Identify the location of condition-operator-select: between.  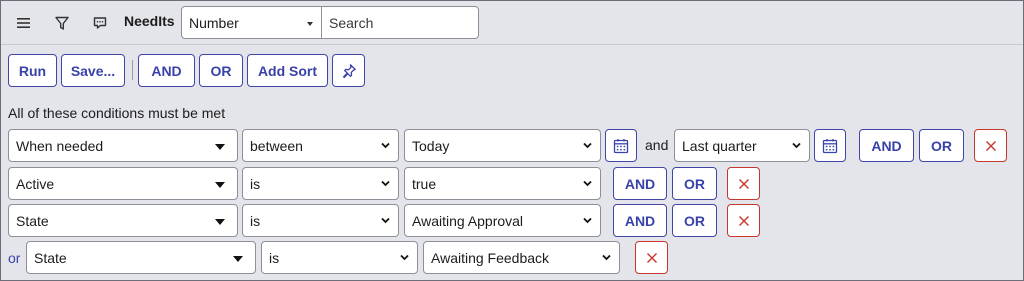
(320, 145).